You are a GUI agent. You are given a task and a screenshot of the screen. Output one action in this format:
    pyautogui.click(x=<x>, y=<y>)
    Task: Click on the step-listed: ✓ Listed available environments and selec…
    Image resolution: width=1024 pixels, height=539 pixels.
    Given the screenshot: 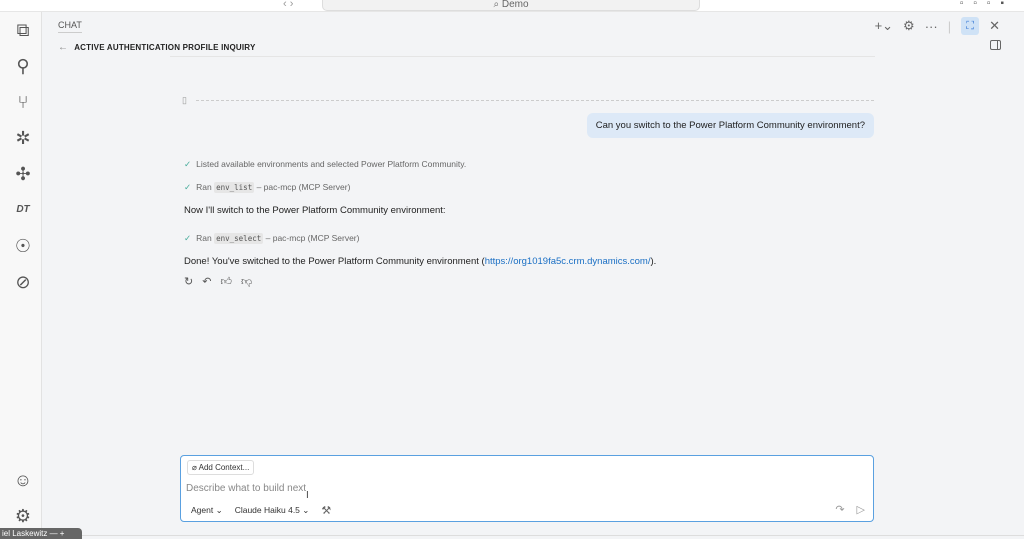 What is the action you would take?
    pyautogui.click(x=325, y=164)
    